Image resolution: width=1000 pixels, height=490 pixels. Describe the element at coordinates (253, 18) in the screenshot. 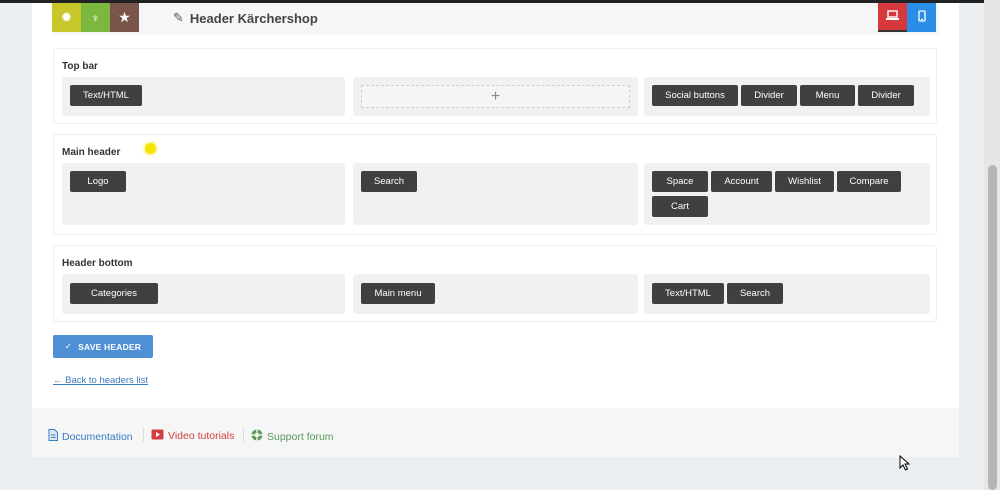

I see `header-name: Header Kärchershop` at that location.